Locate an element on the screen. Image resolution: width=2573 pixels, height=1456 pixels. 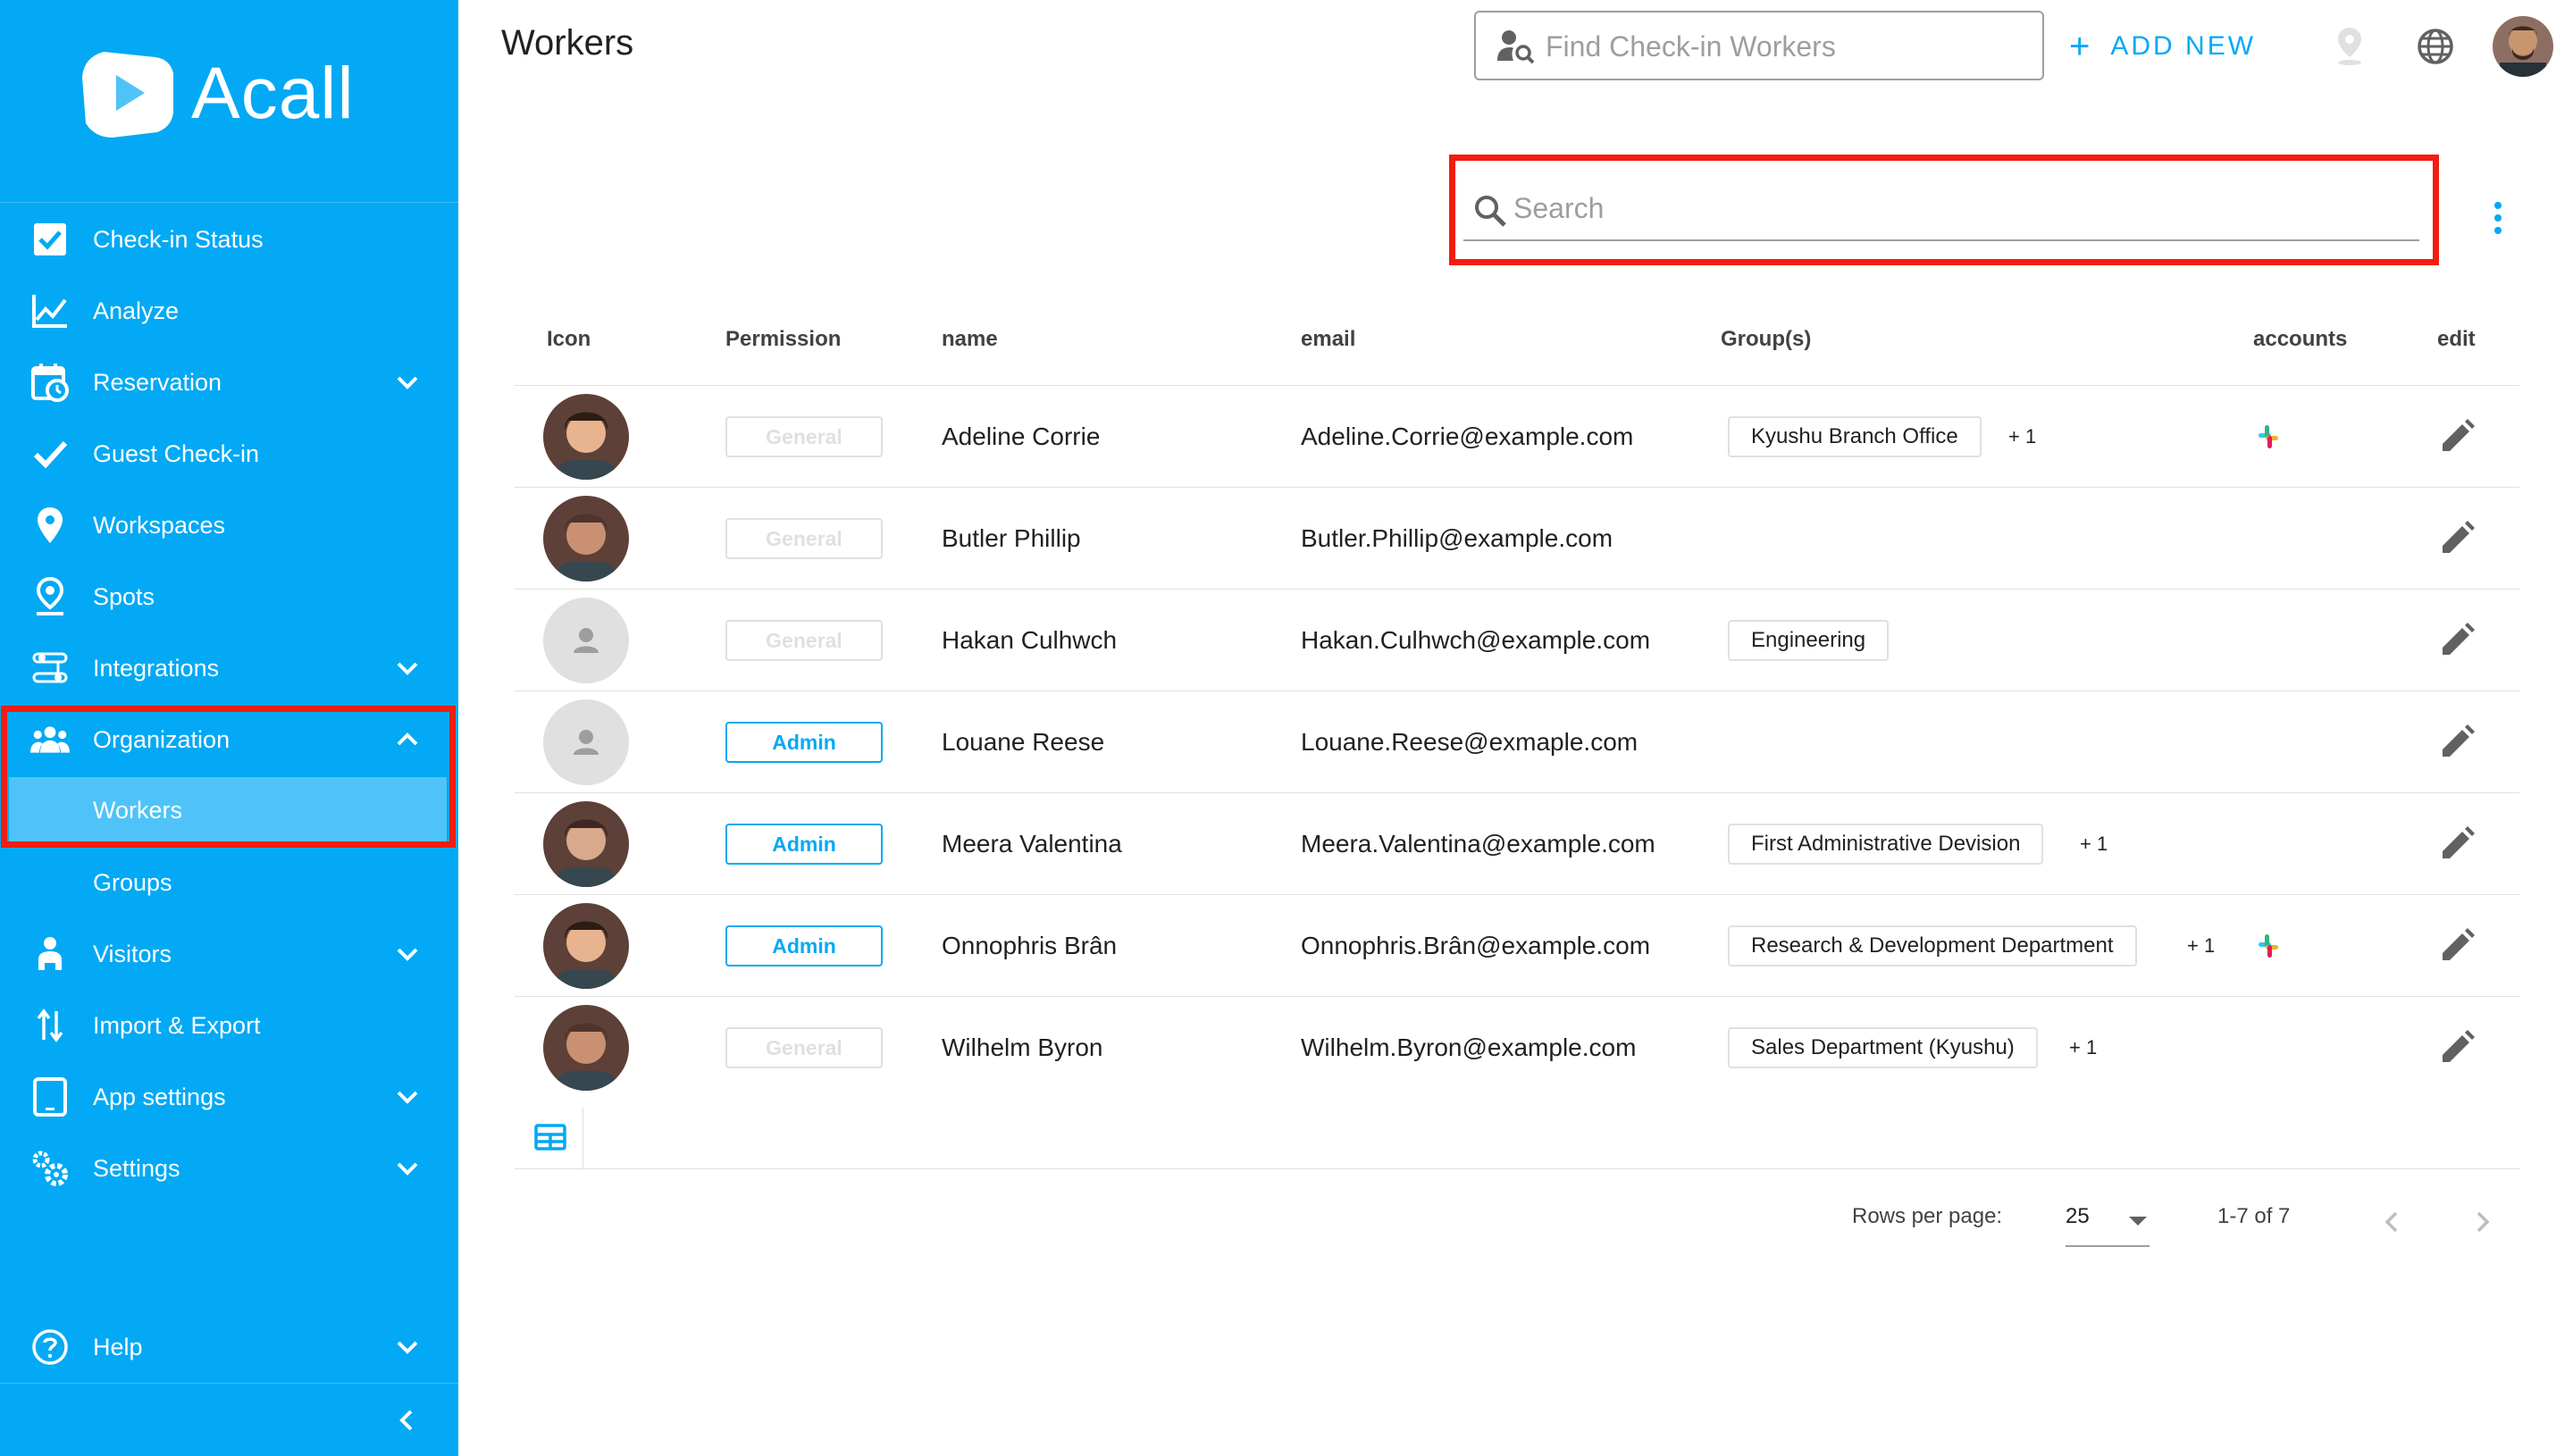
sidebar-item-help: Help is located at coordinates (229, 1347).